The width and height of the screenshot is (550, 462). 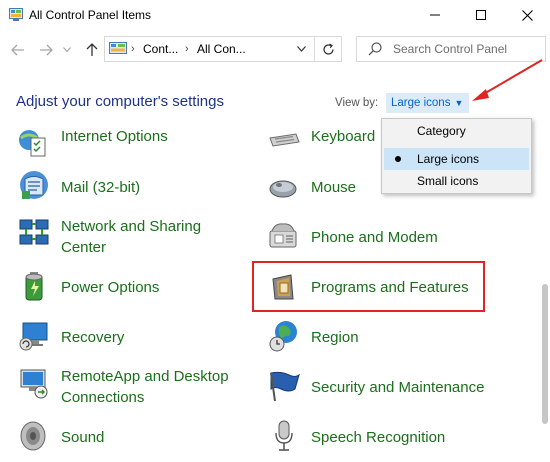 I want to click on remoteapp-label-line1: RemoteApp and Desktop, so click(x=145, y=376).